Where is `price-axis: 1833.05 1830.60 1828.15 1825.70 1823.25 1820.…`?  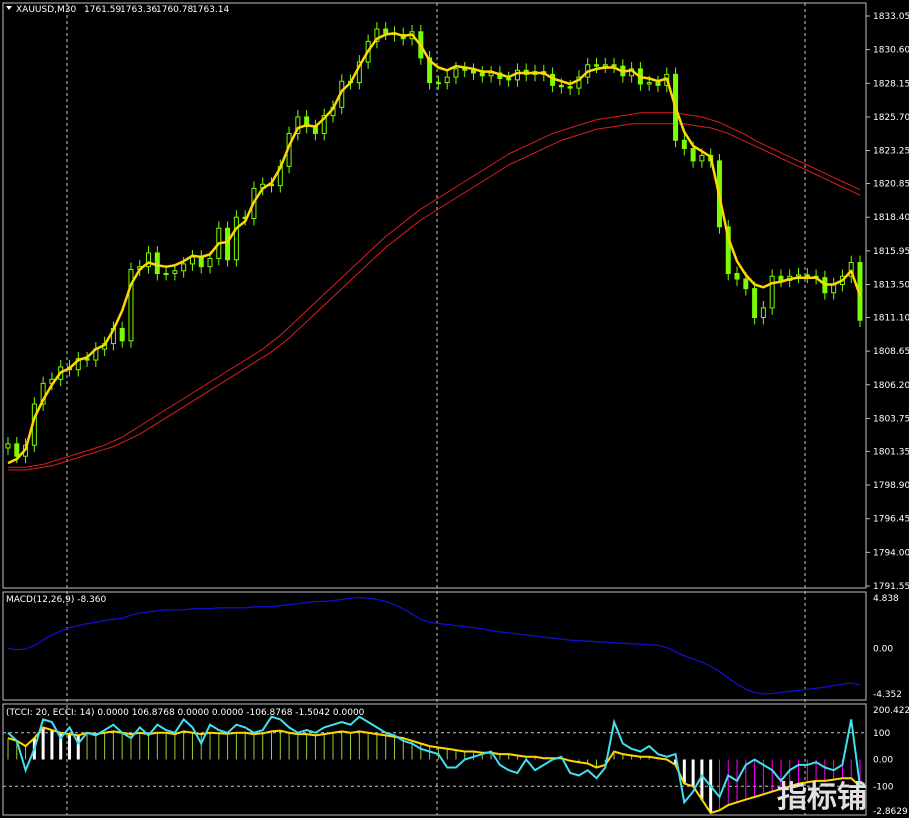
price-axis: 1833.05 1830.60 1828.15 1825.70 1823.25 1820.… is located at coordinates (887, 302).